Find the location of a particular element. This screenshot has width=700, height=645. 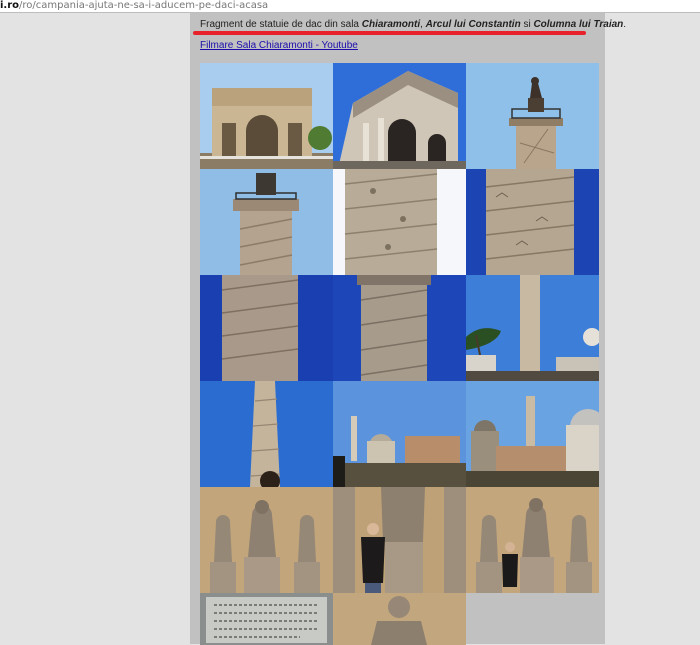

caption-separator: si is located at coordinates (527, 24).